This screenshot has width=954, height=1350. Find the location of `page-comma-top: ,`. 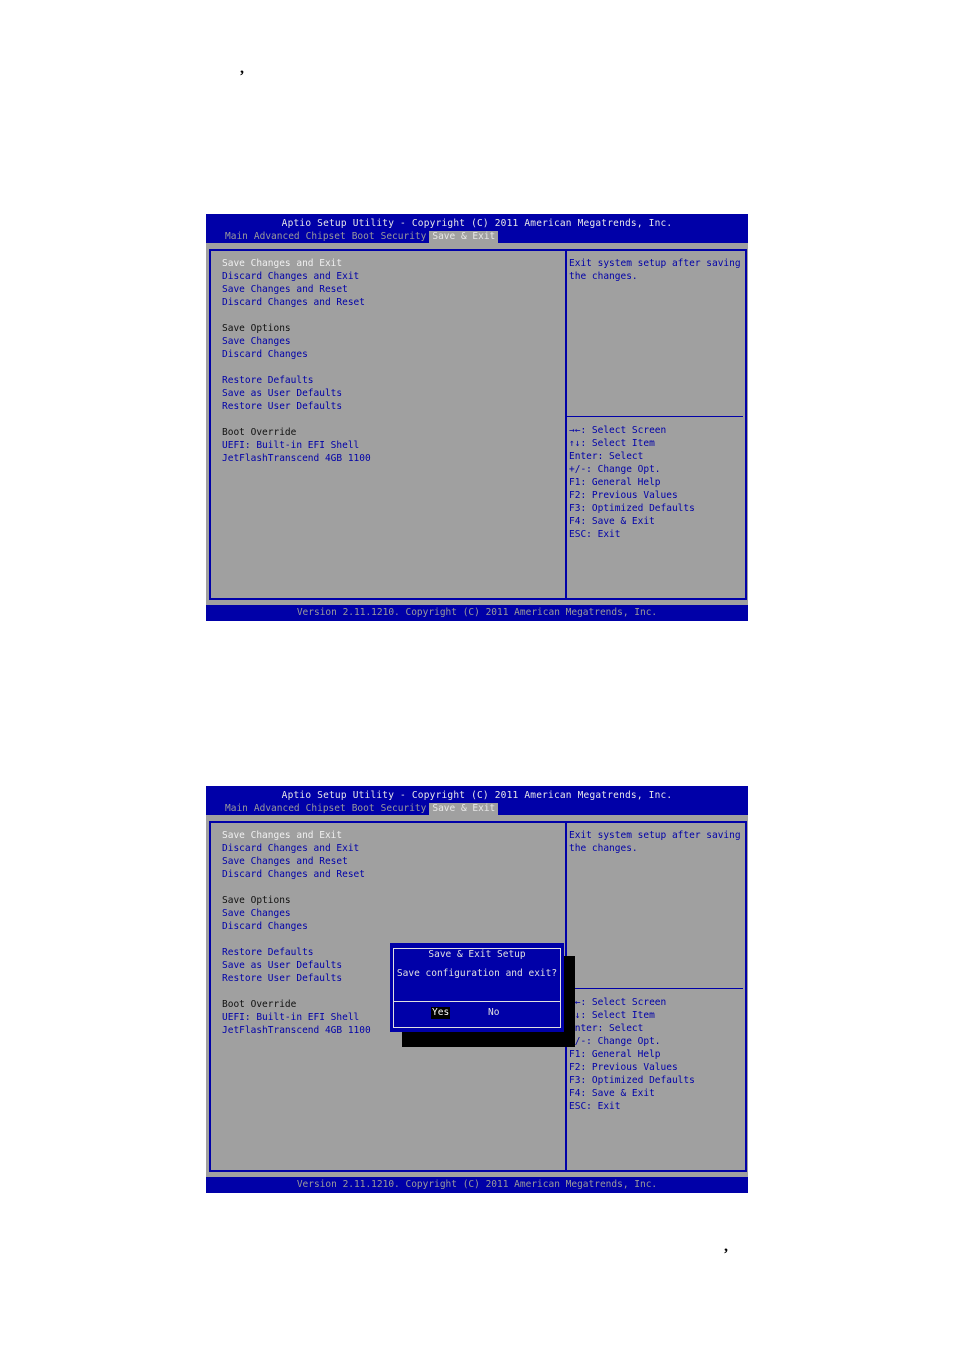

page-comma-top: , is located at coordinates (242, 68).